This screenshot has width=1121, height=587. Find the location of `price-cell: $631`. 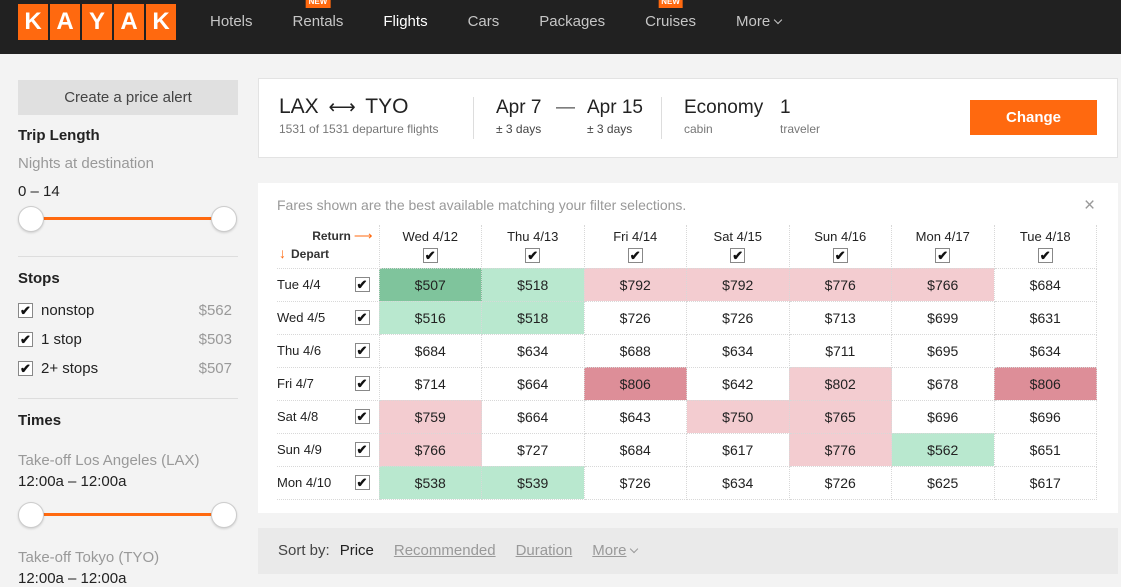

price-cell: $631 is located at coordinates (1045, 317).